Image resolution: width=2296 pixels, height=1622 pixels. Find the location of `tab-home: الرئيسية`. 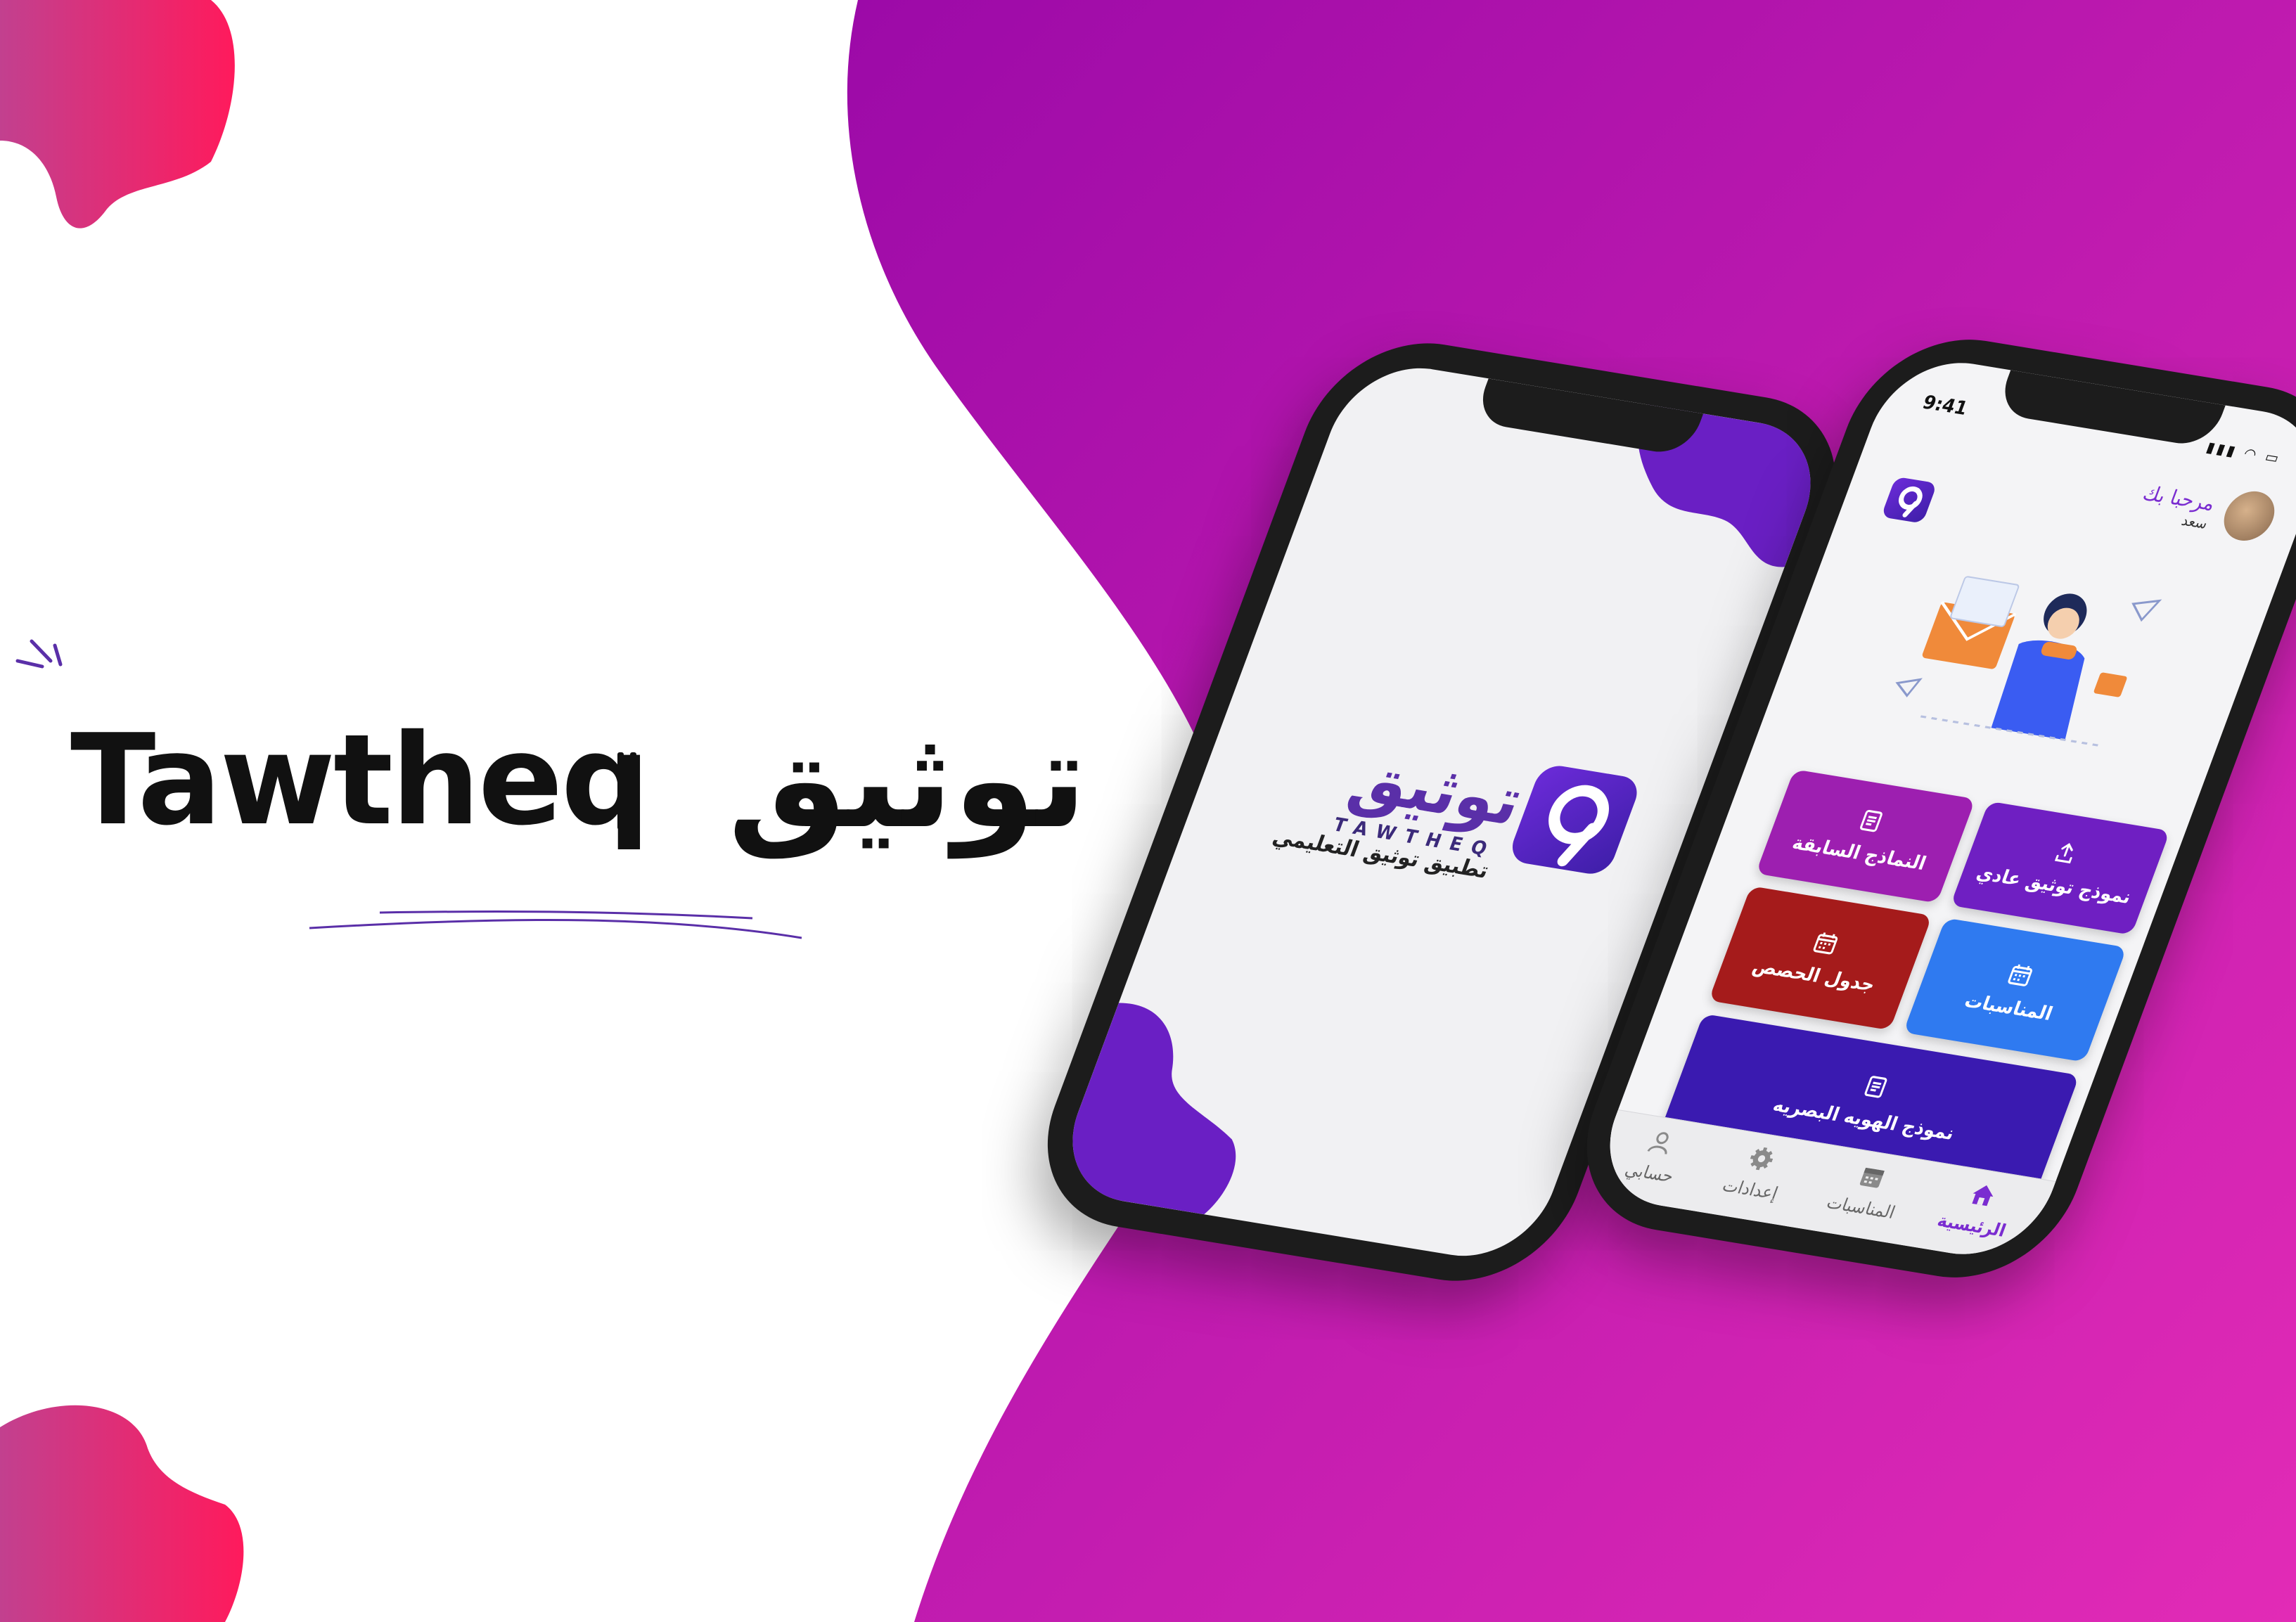

tab-home: الرئيسية is located at coordinates (1978, 1208).